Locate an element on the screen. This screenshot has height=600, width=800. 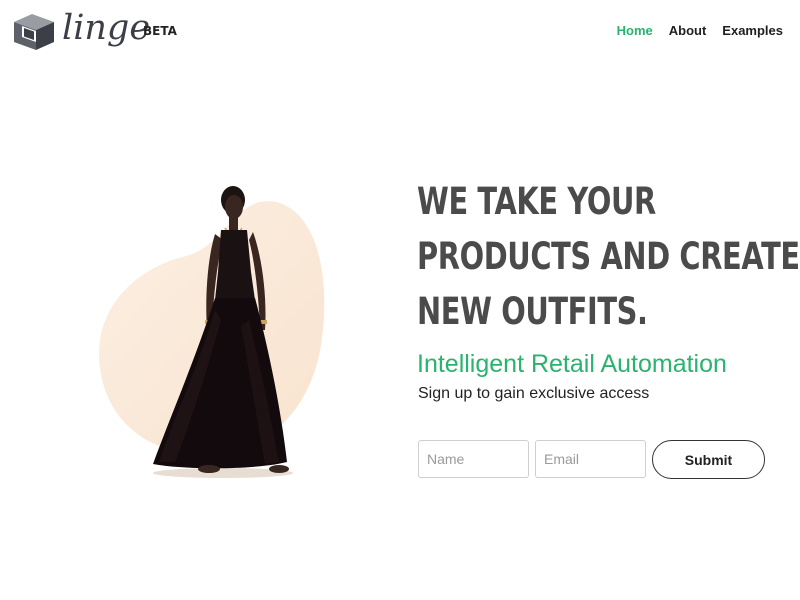
beta-badge: BETA is located at coordinates (160, 31).